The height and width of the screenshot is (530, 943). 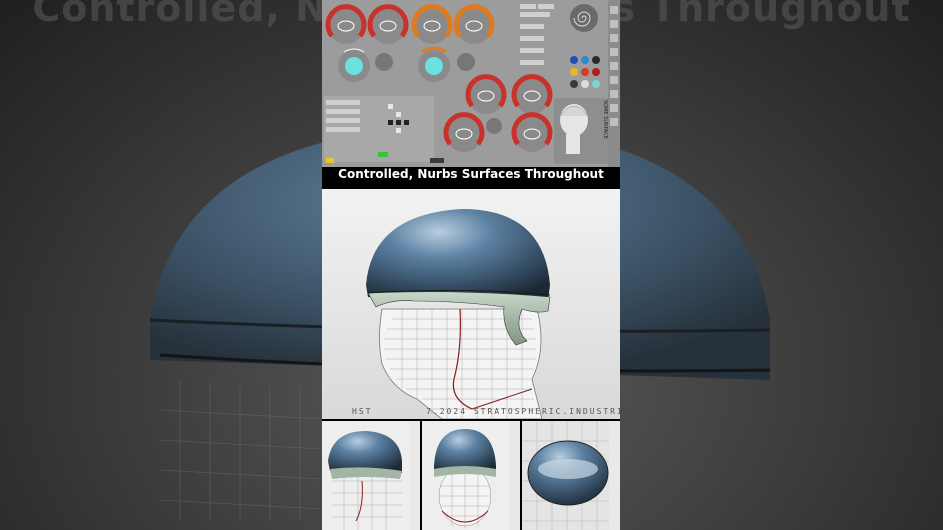 What do you see at coordinates (384, 129) in the screenshot?
I see `settings-table` at bounding box center [384, 129].